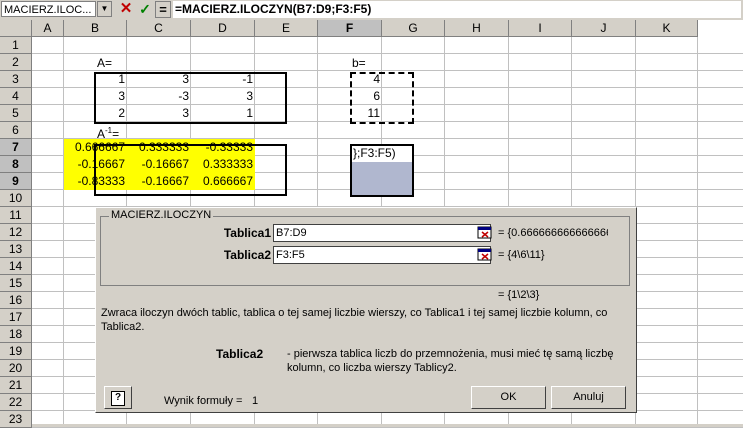 The width and height of the screenshot is (743, 428). I want to click on row-header-8: 8, so click(16, 164).